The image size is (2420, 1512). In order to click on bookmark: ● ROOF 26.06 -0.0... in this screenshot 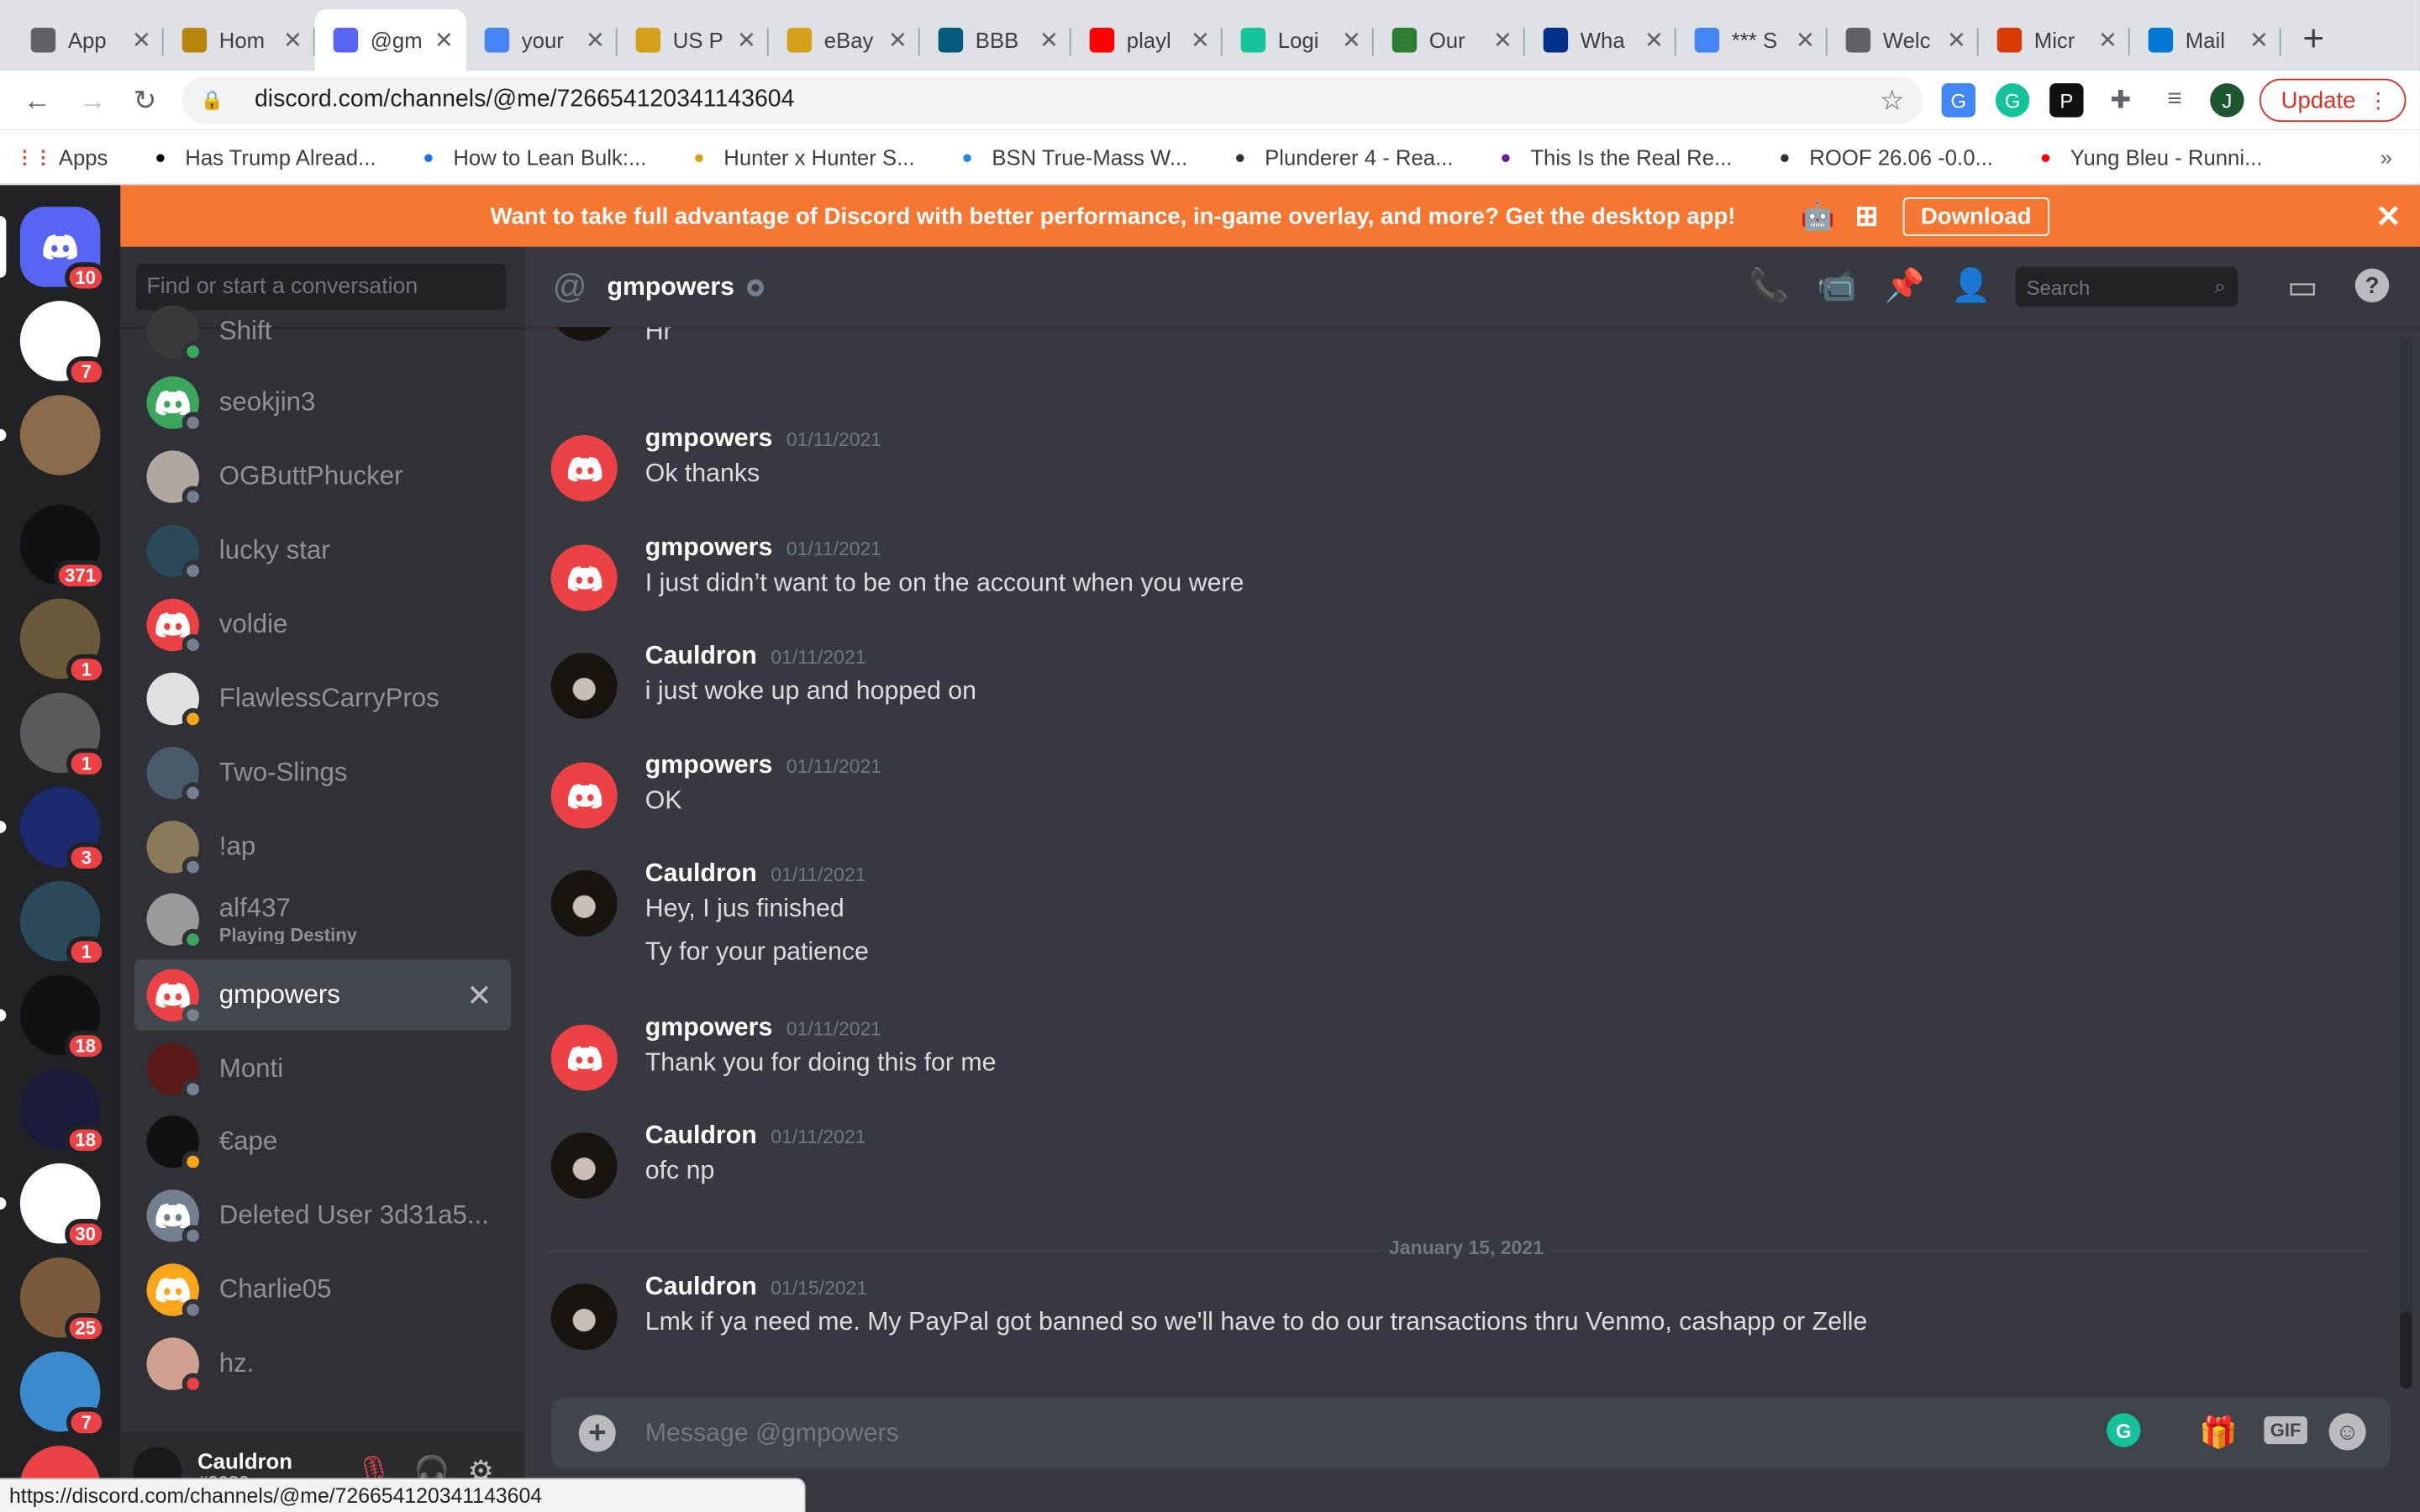, I will do `click(1882, 156)`.